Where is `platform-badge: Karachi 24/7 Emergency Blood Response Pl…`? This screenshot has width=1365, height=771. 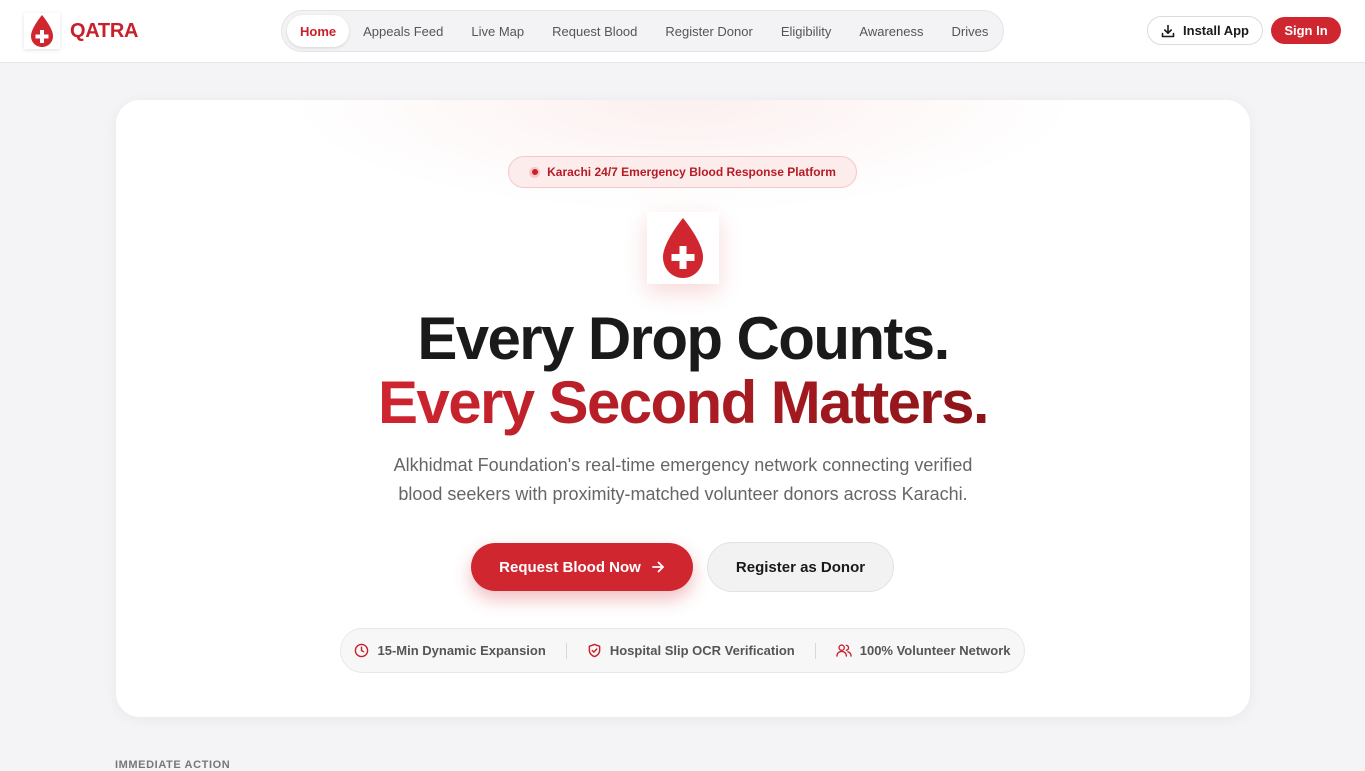
platform-badge: Karachi 24/7 Emergency Blood Response Pl… is located at coordinates (682, 172).